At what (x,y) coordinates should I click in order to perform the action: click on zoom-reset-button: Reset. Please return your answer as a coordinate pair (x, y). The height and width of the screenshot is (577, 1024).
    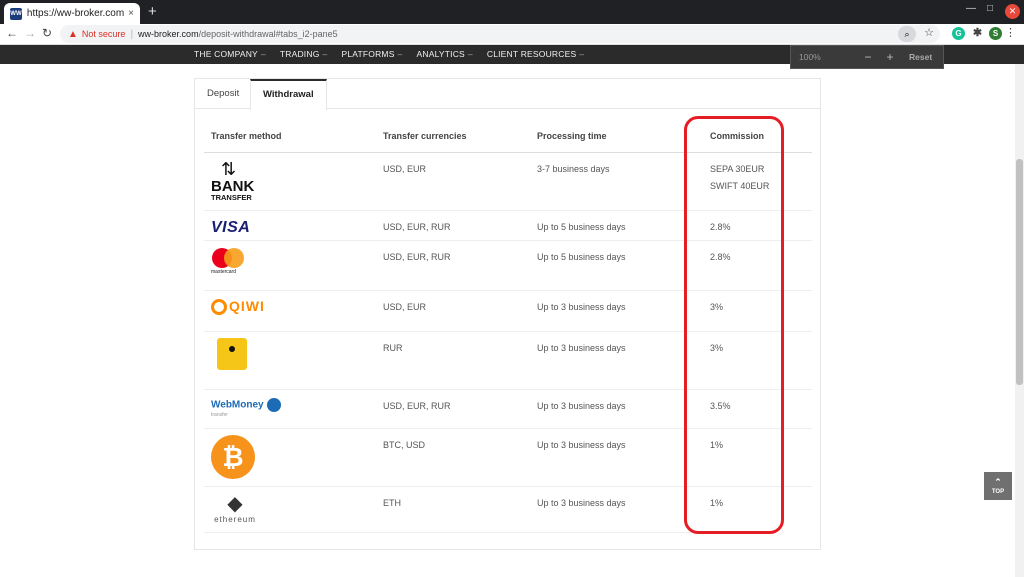
    Looking at the image, I should click on (920, 57).